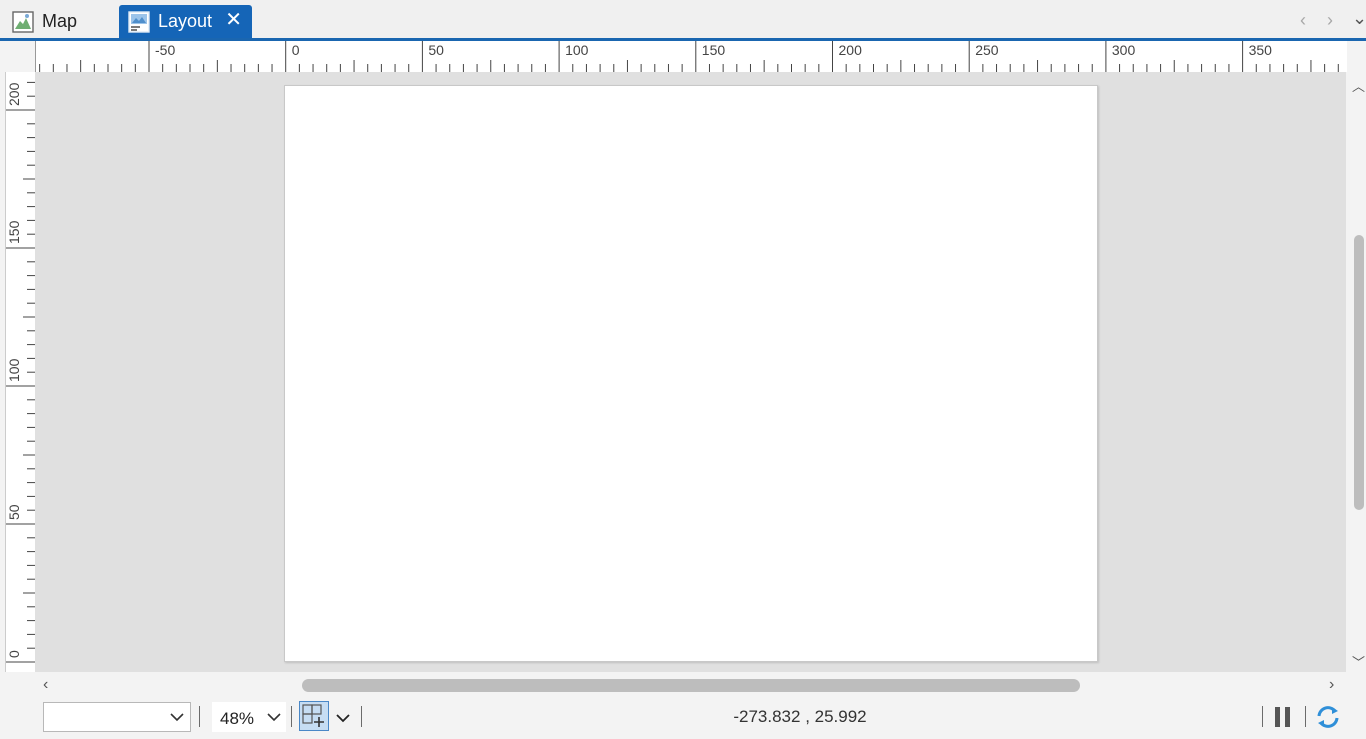 The image size is (1366, 739). I want to click on ruler-label: 250, so click(987, 50).